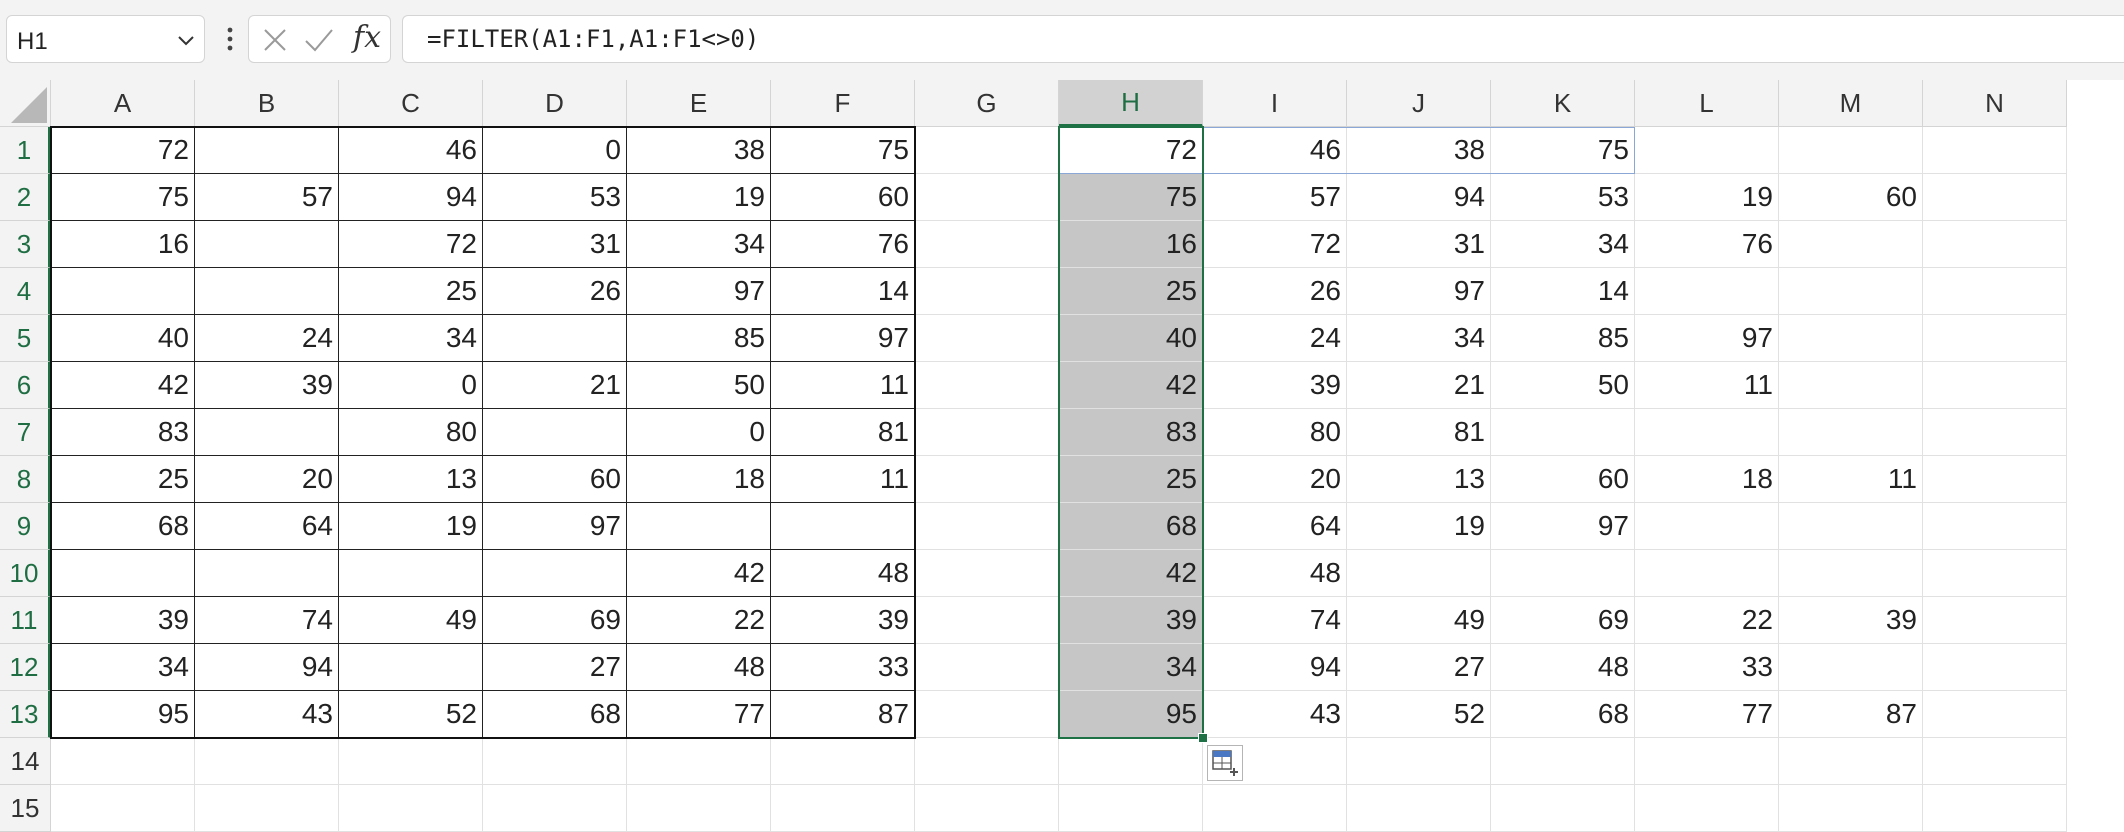 Image resolution: width=2124 pixels, height=832 pixels. What do you see at coordinates (1707, 573) in the screenshot?
I see `cell-l10` at bounding box center [1707, 573].